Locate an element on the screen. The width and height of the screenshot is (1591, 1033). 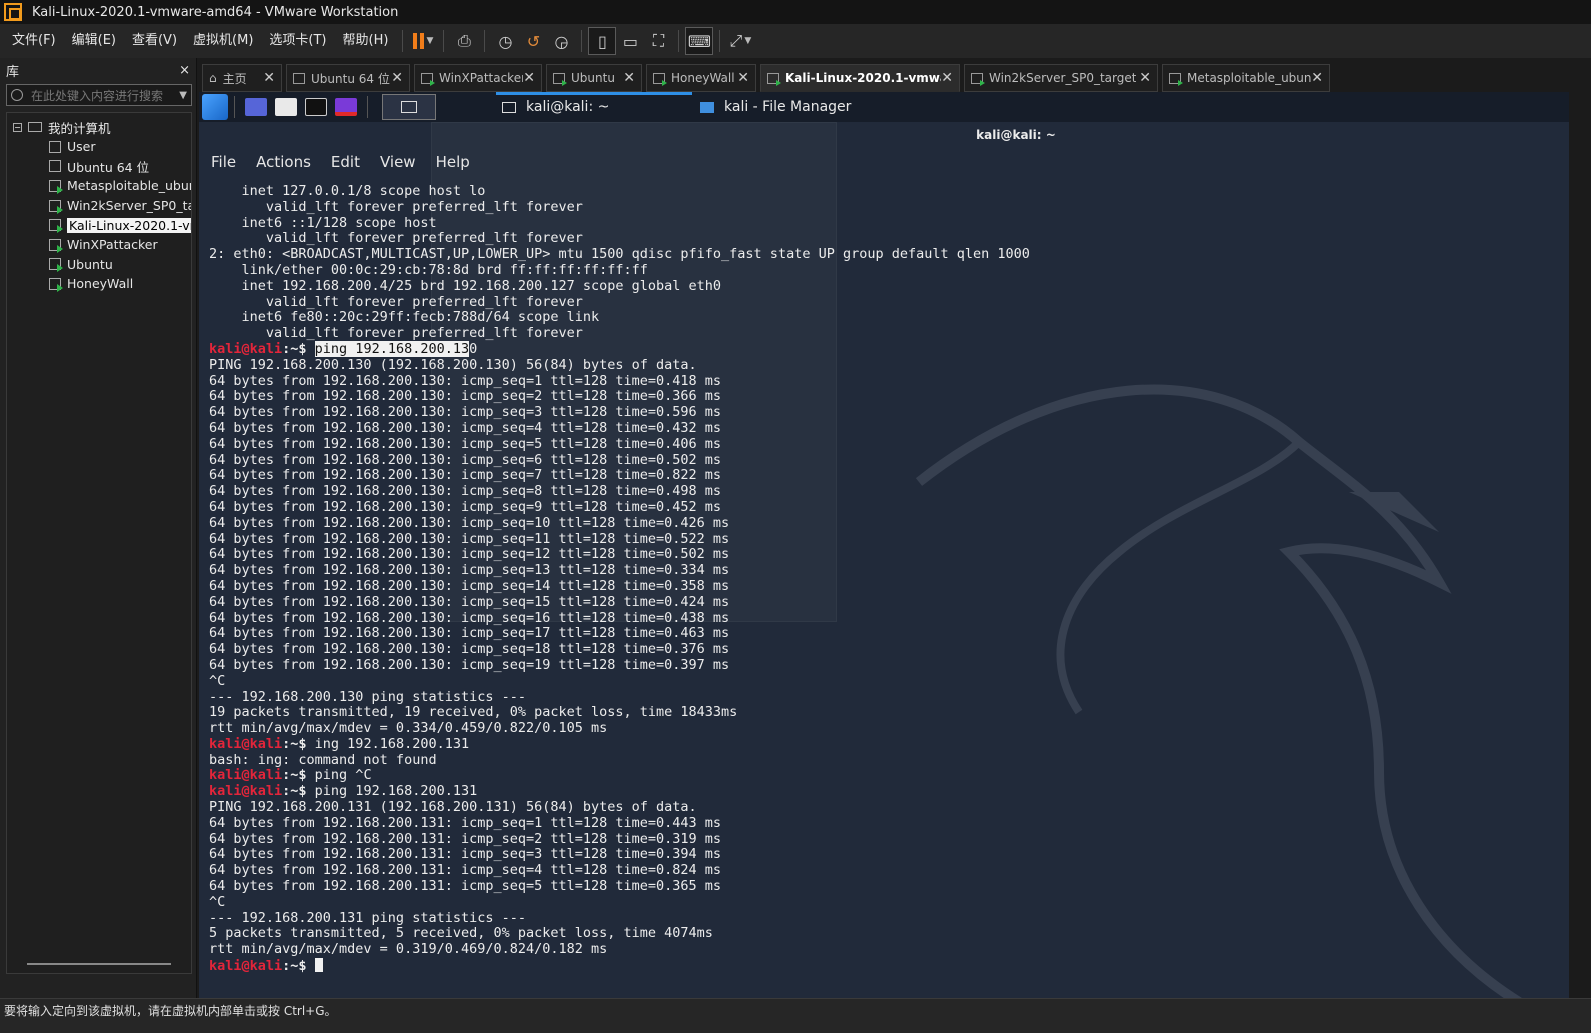
close-icon: × is located at coordinates (184, 70).